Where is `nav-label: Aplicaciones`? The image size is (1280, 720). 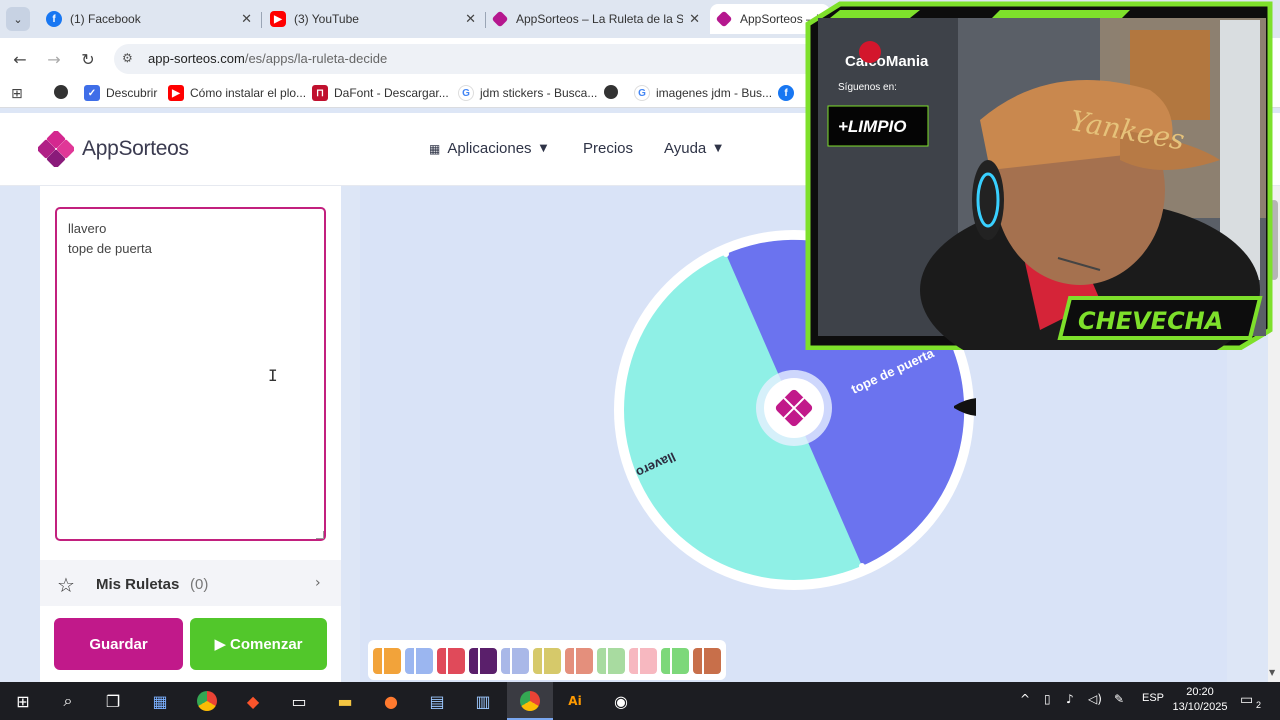
nav-label: Aplicaciones is located at coordinates (489, 148).